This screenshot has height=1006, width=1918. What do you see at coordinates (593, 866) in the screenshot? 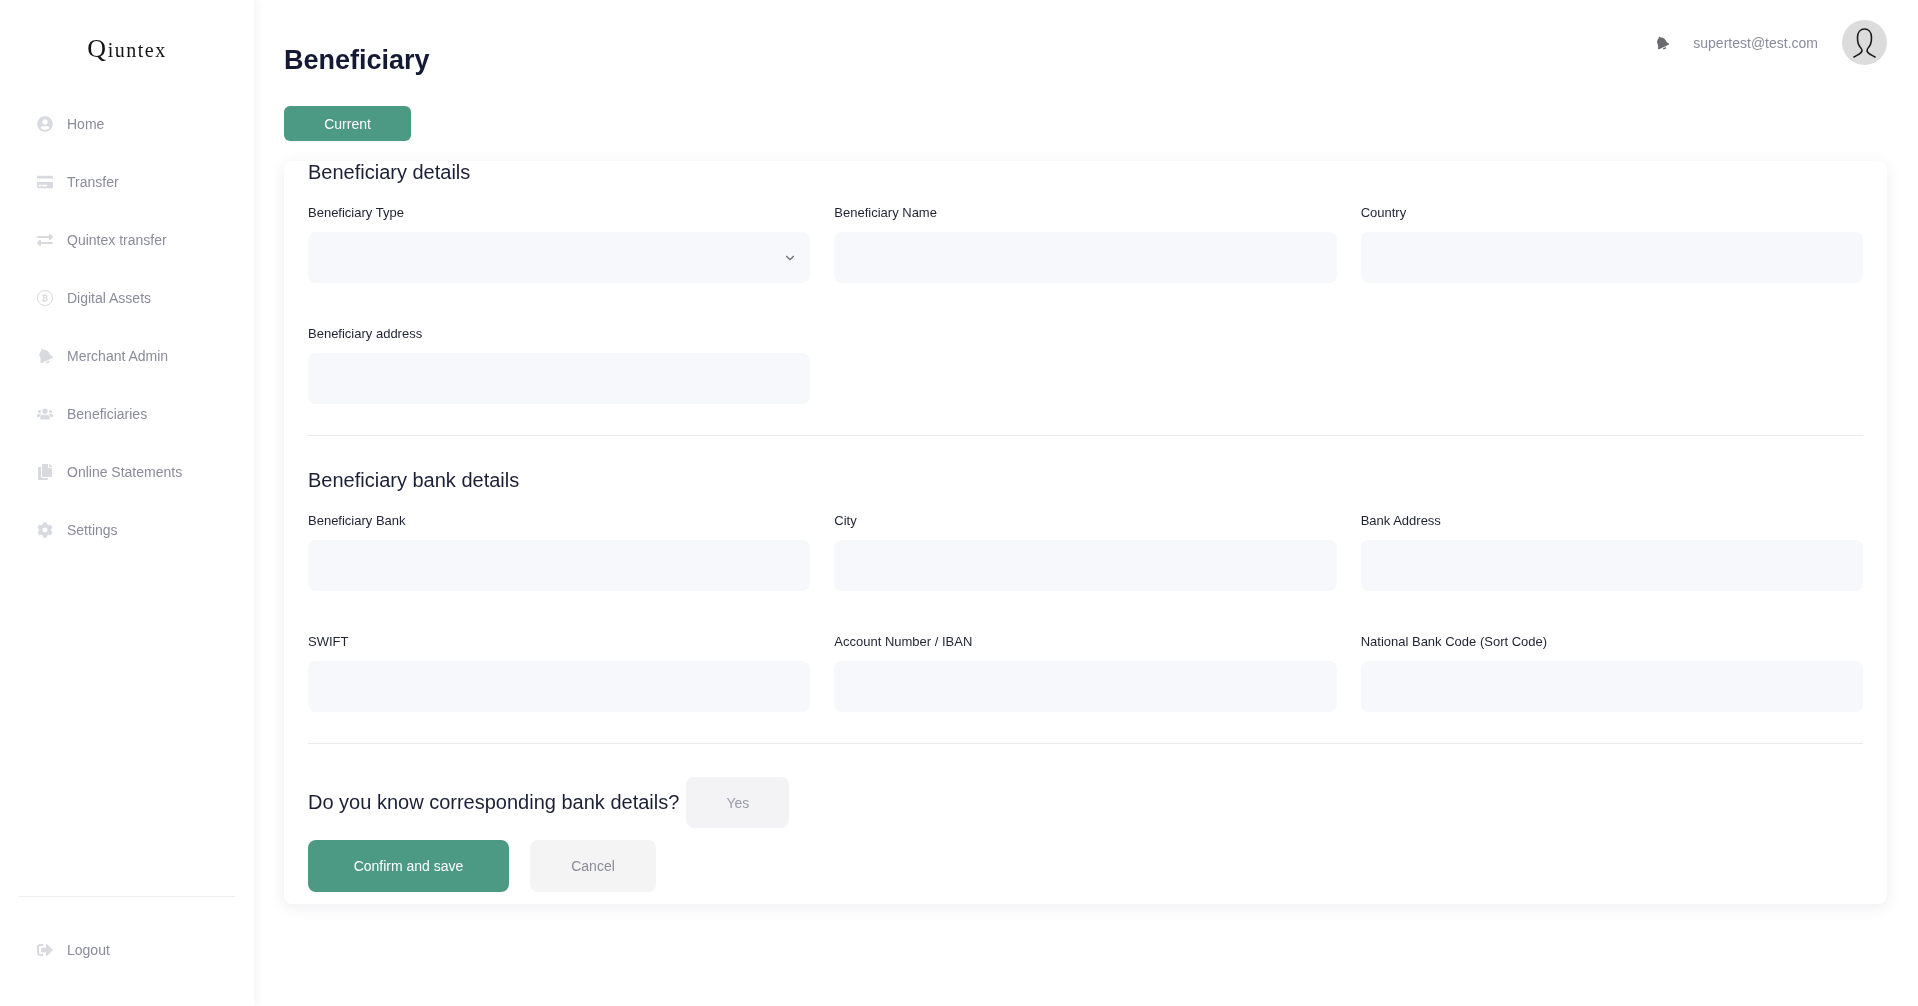
I see `cancel-button: Cancel` at bounding box center [593, 866].